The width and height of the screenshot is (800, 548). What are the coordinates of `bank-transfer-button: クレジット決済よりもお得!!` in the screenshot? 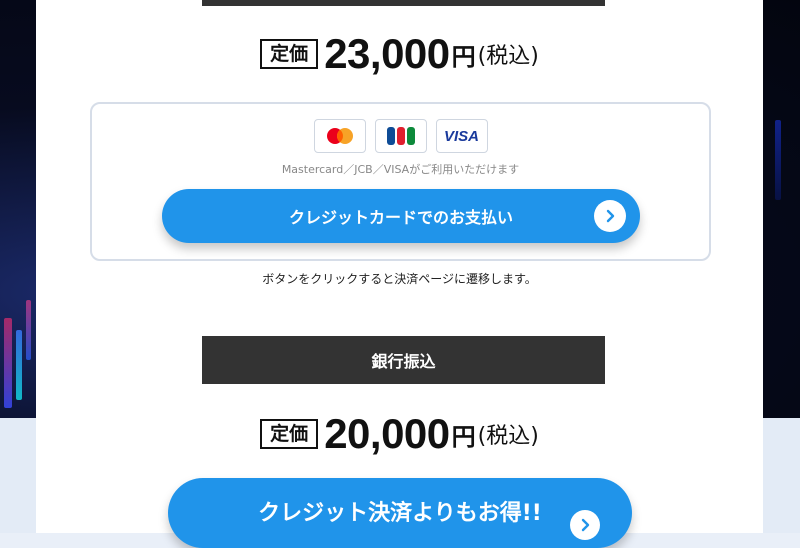 It's located at (400, 513).